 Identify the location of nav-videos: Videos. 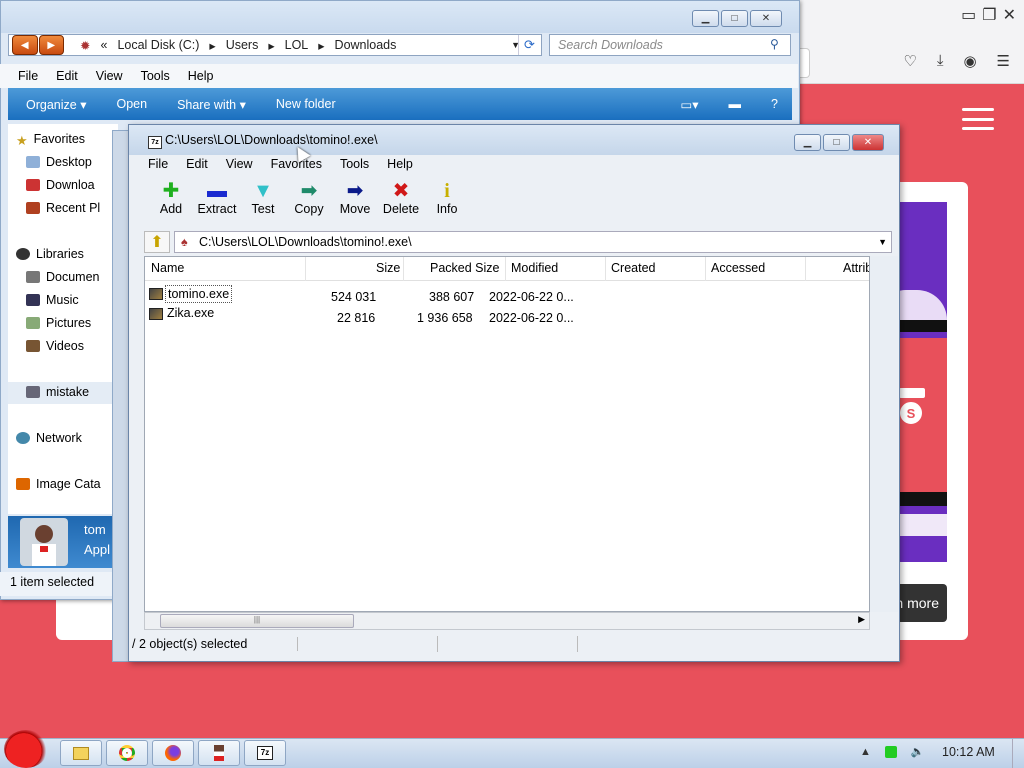
(76, 346).